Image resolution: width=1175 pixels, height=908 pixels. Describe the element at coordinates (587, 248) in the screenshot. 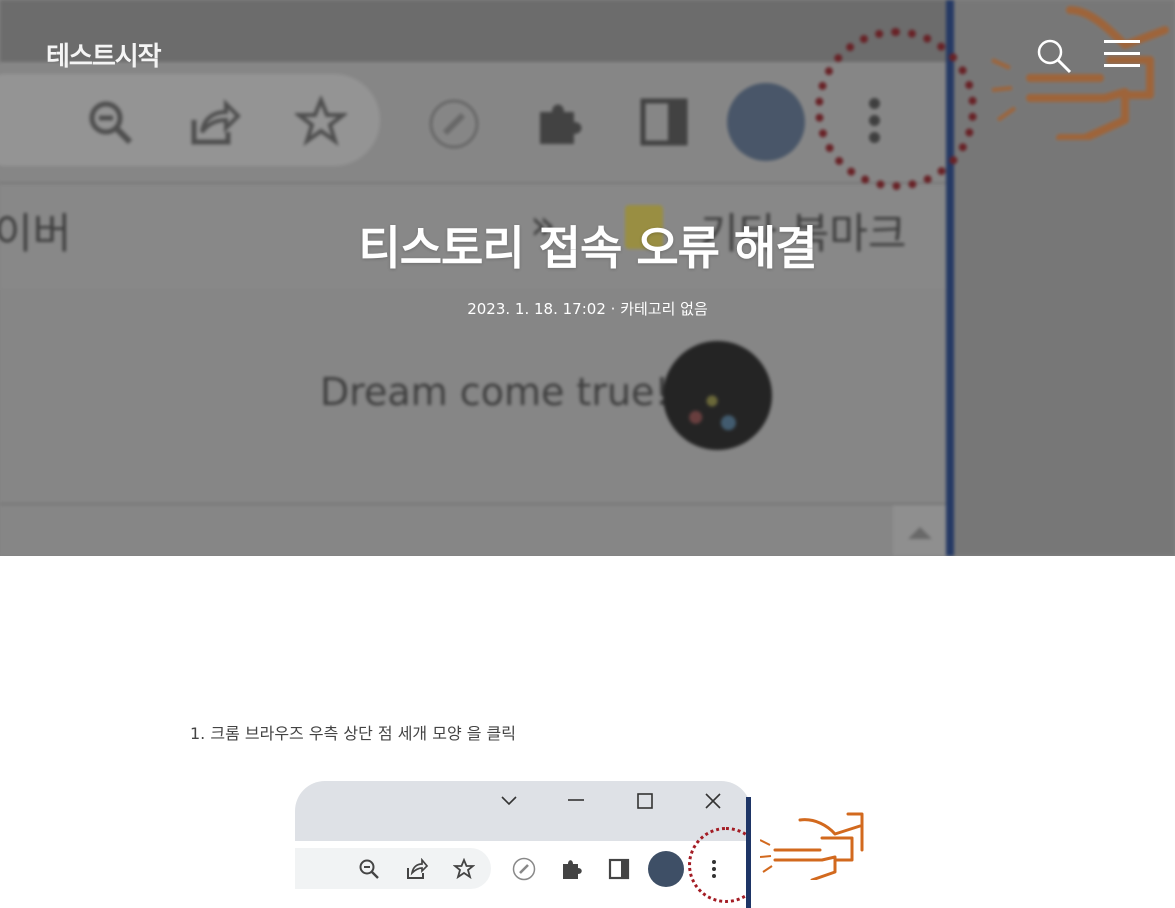

I see `post-title: 티스토리 접속 오류 해결` at that location.